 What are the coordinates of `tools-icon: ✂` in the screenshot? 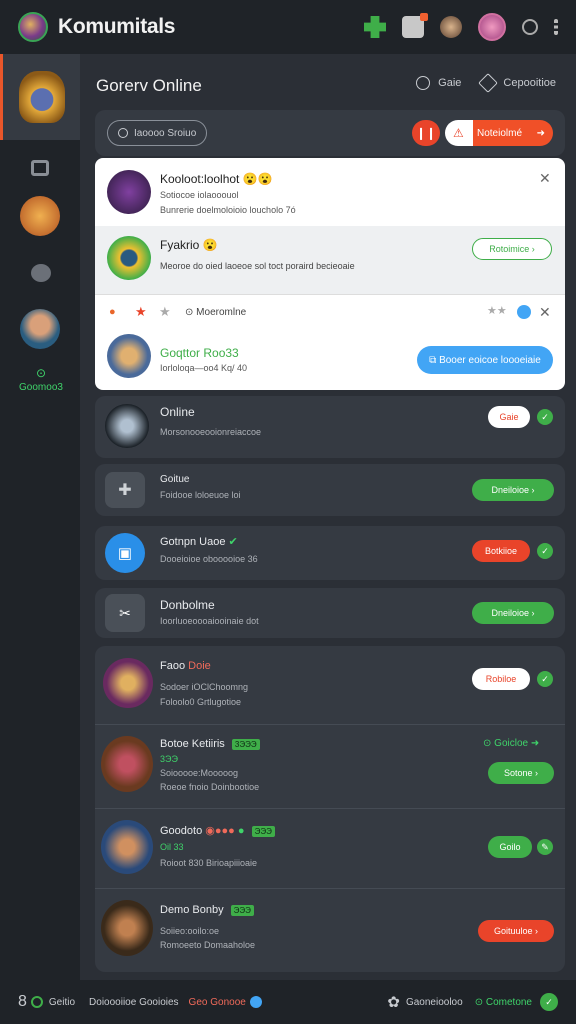 It's located at (125, 613).